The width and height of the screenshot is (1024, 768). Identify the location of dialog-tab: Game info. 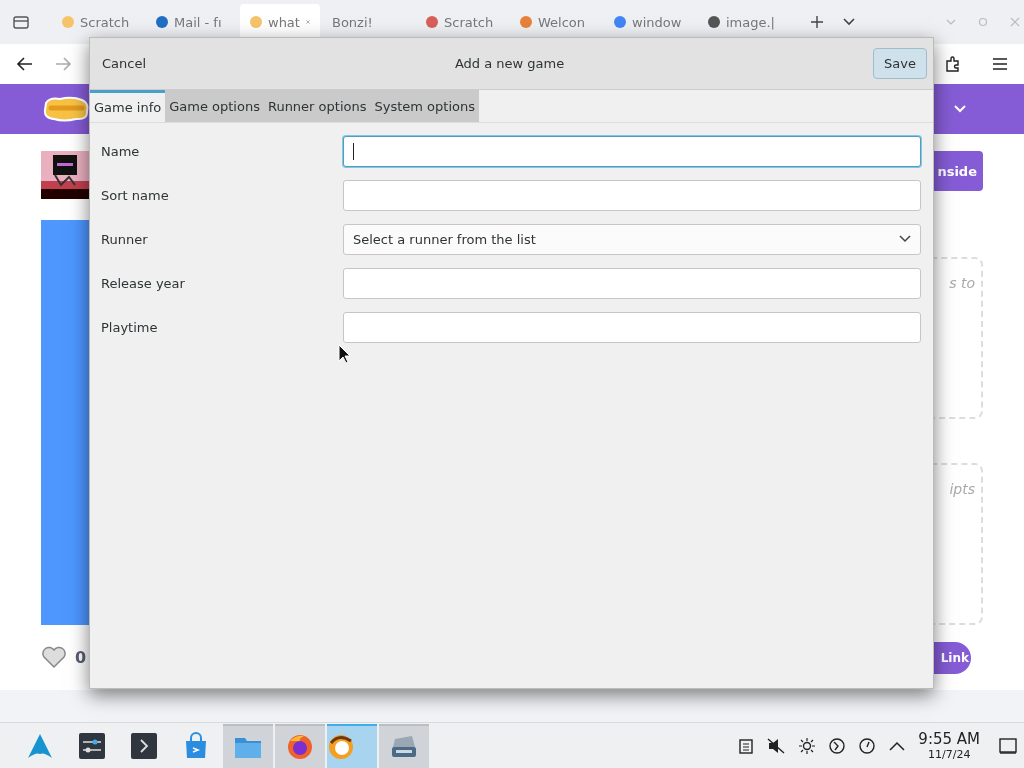
(128, 106).